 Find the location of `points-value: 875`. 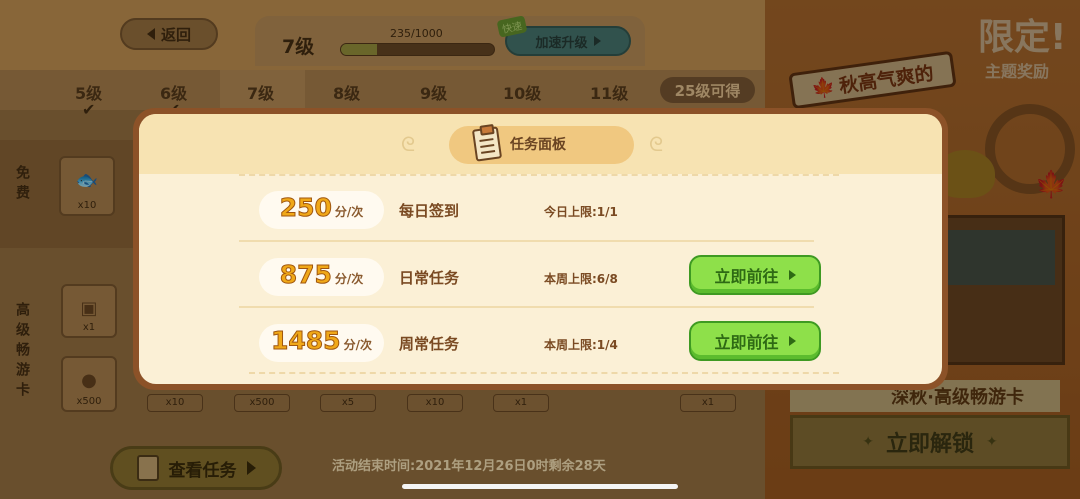

points-value: 875 is located at coordinates (305, 275).